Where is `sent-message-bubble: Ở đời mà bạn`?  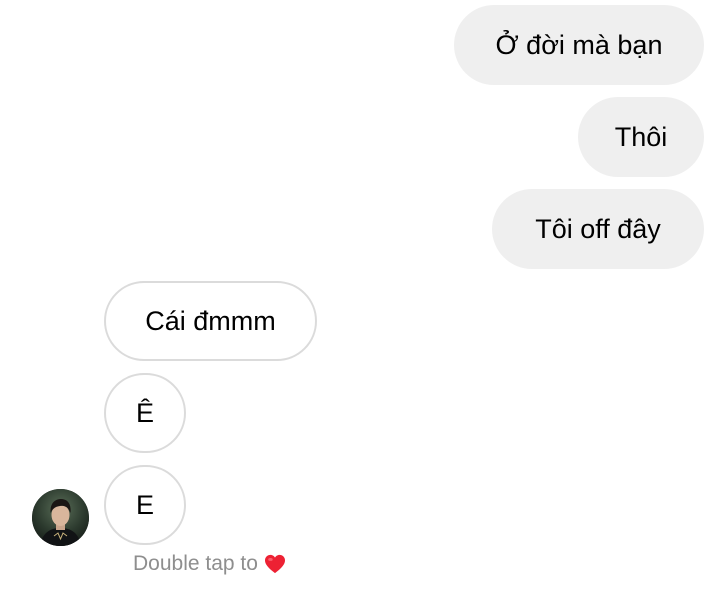 sent-message-bubble: Ở đời mà bạn is located at coordinates (579, 45).